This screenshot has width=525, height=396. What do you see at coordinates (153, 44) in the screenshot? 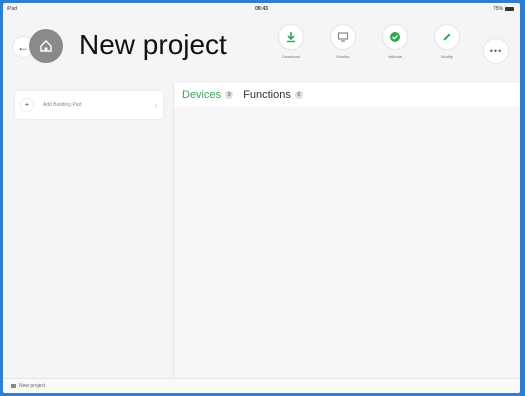
I see `page-title: New project` at bounding box center [153, 44].